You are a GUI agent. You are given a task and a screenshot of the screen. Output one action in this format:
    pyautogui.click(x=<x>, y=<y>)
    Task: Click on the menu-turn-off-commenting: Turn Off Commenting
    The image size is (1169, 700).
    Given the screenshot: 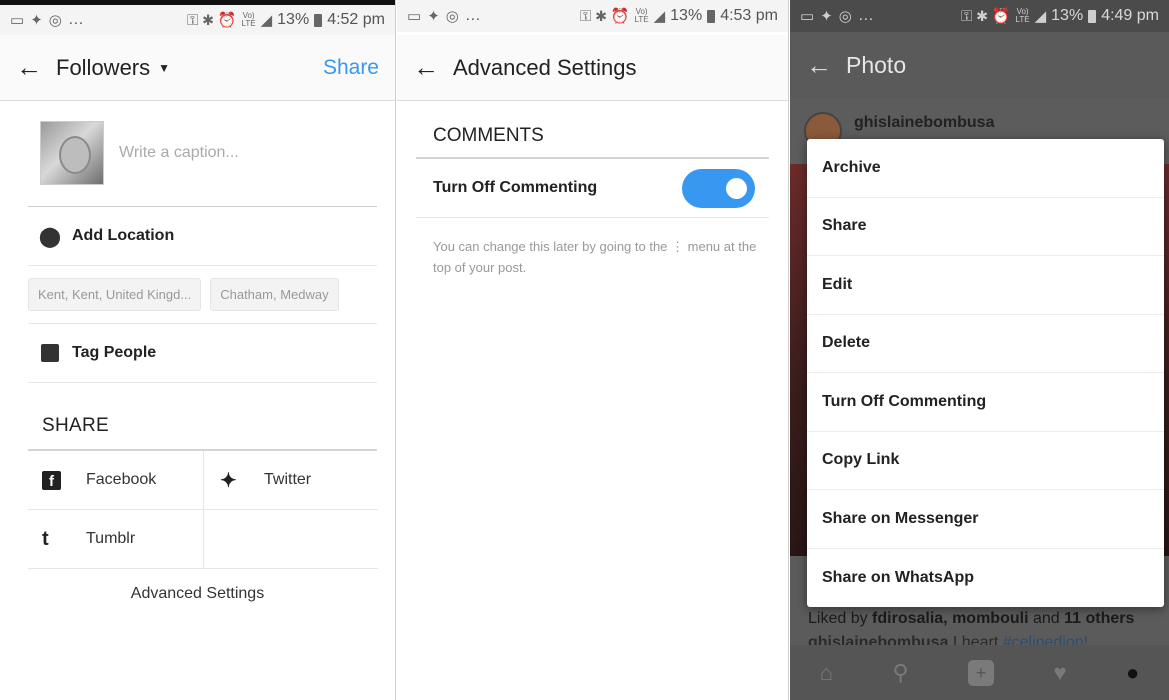 What is the action you would take?
    pyautogui.click(x=985, y=402)
    